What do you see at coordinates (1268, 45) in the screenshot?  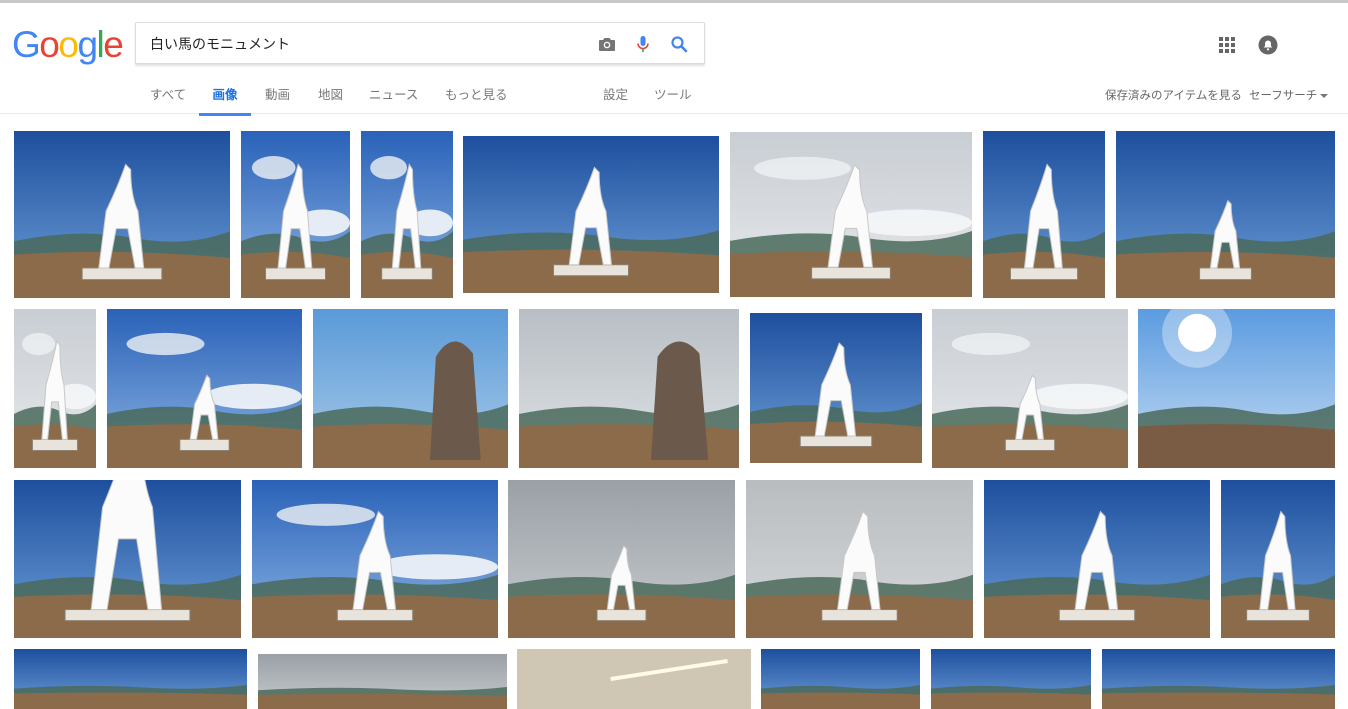 I see `account-icon` at bounding box center [1268, 45].